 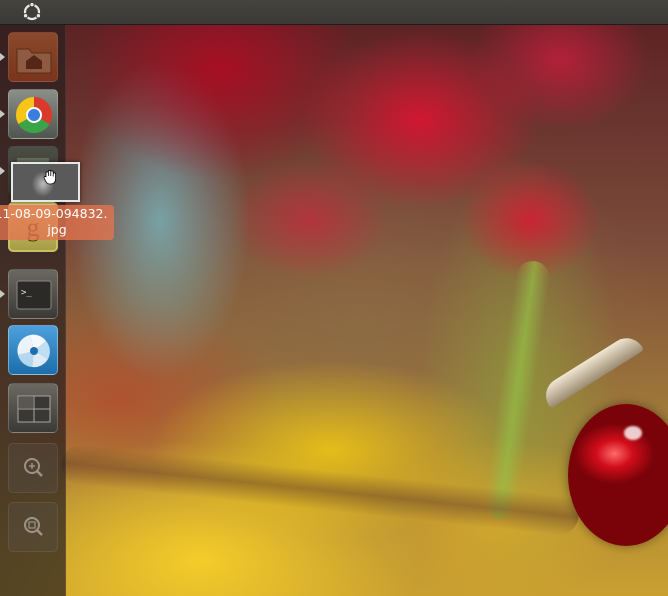 What do you see at coordinates (49, 177) in the screenshot?
I see `grab-hand-cursor-icon` at bounding box center [49, 177].